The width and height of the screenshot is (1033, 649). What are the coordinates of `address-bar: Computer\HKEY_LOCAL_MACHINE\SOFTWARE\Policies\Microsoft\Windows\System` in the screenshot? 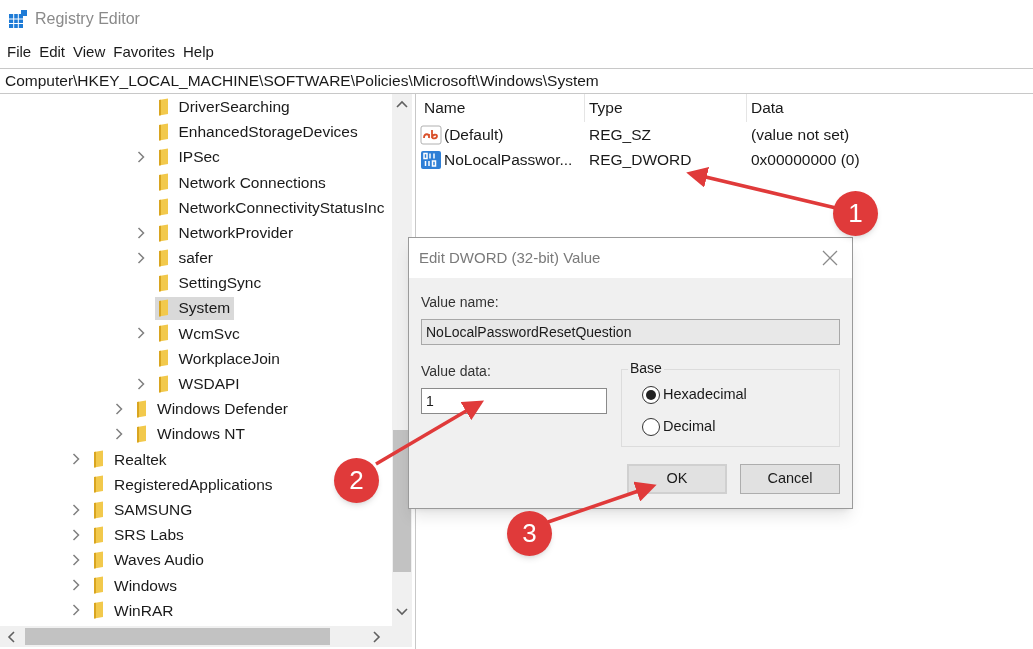 It's located at (299, 81).